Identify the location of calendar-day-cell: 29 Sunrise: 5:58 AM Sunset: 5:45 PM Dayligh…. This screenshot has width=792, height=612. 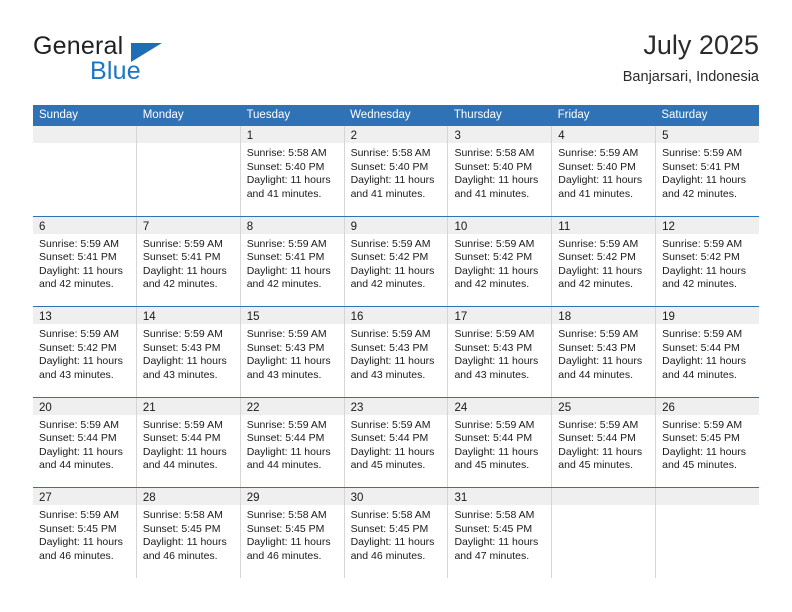
(292, 533).